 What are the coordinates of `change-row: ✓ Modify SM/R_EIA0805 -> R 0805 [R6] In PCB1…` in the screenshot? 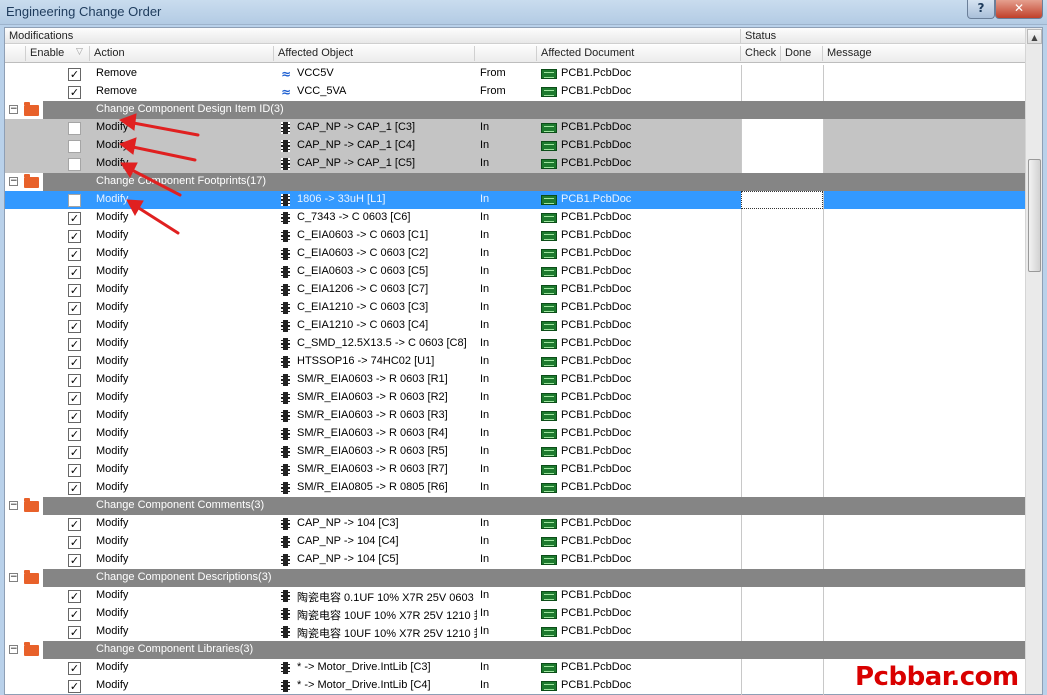 It's located at (515, 488).